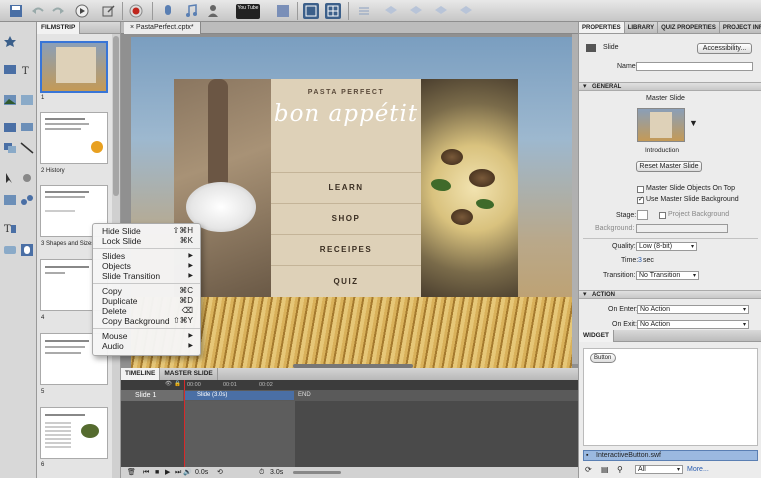 This screenshot has width=761, height=478. I want to click on record-icon, so click(136, 11).